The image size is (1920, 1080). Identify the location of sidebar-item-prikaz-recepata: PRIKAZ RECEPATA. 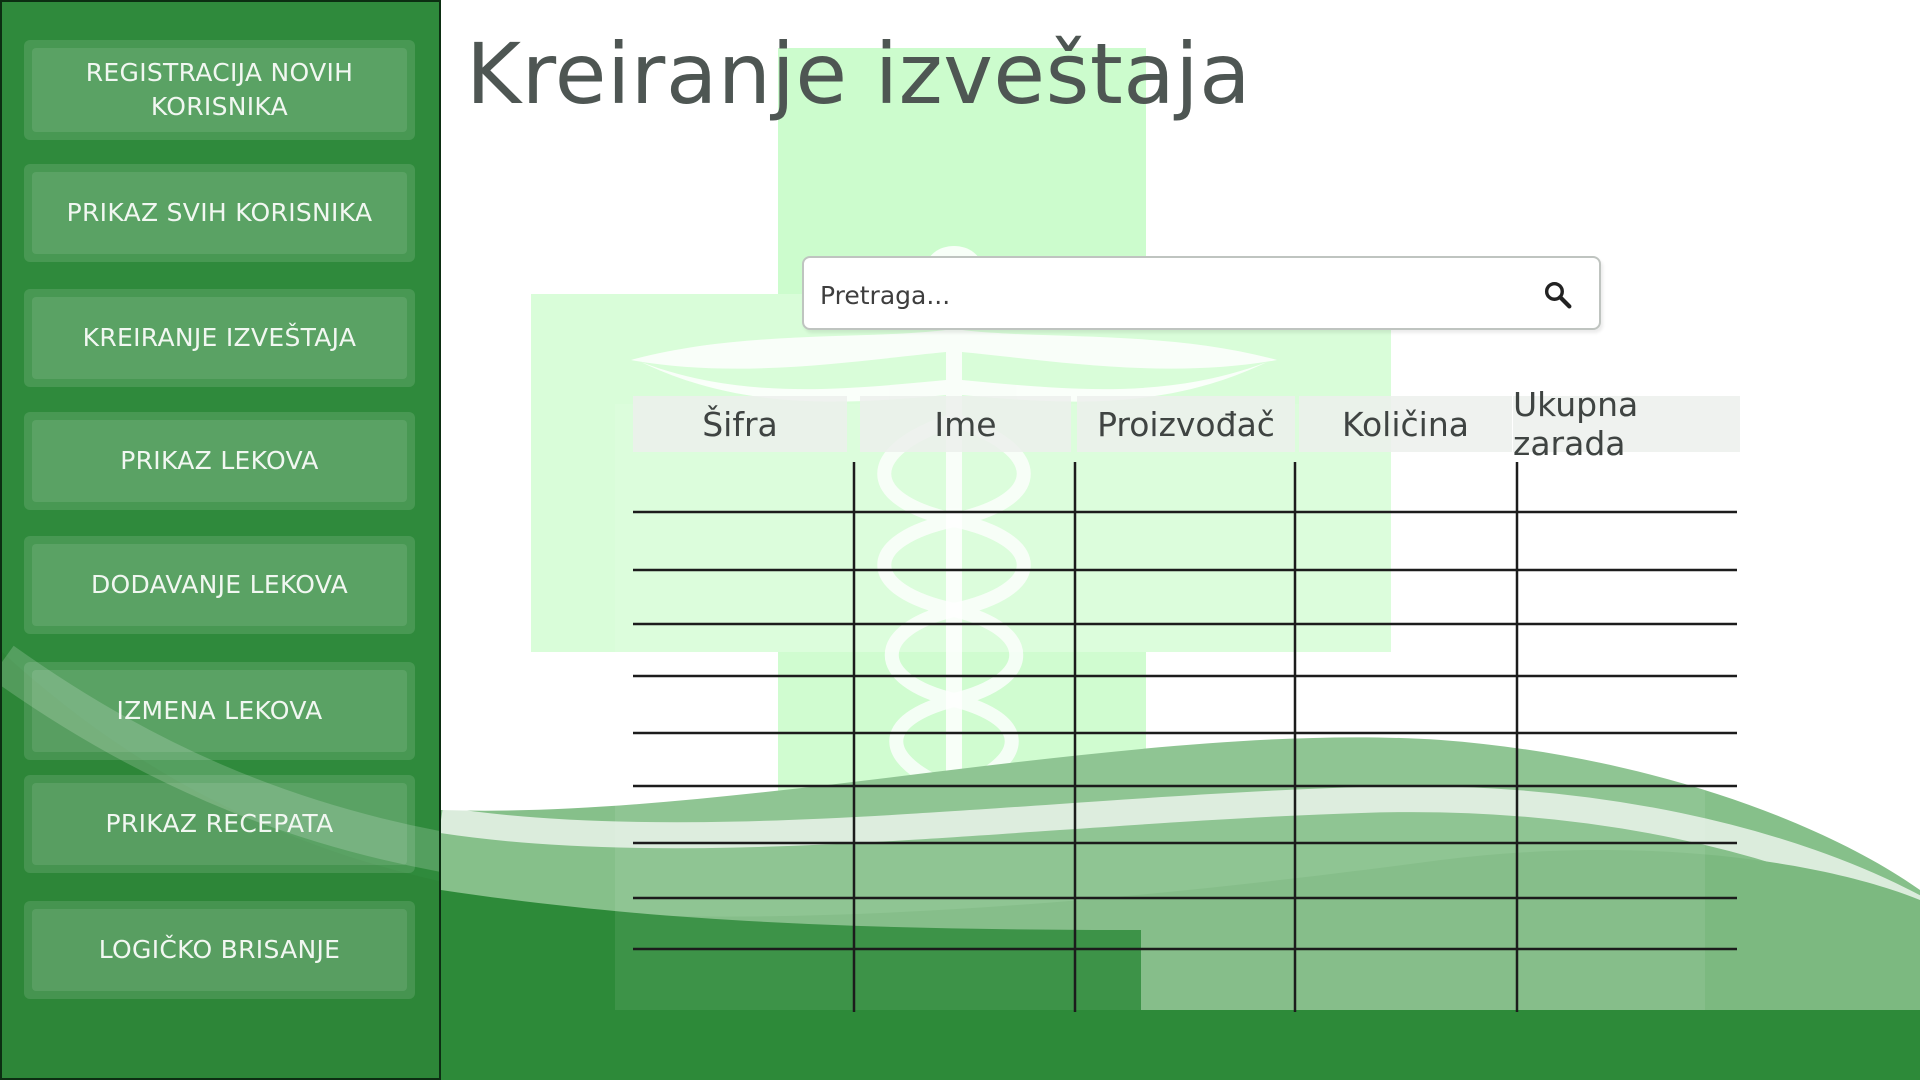
(219, 824).